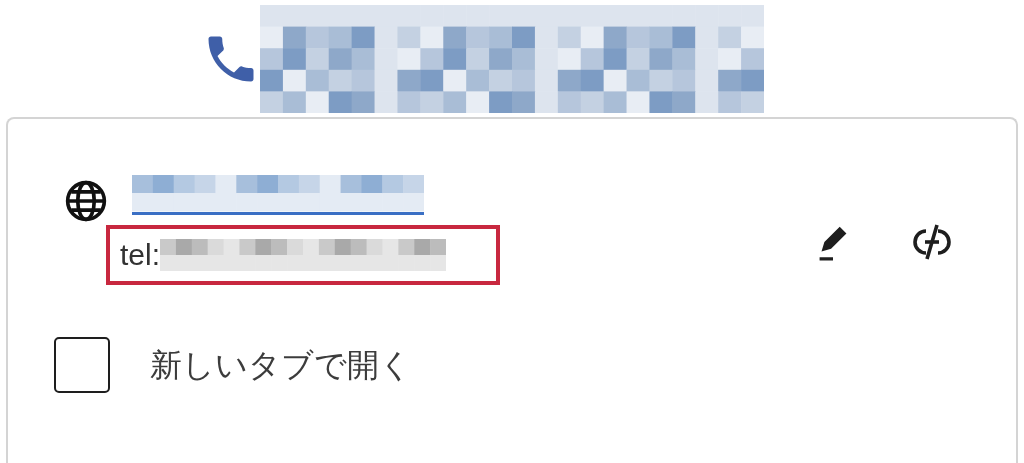 The height and width of the screenshot is (463, 1024). I want to click on checkbox-label: 新しいタブで開く, so click(281, 365).